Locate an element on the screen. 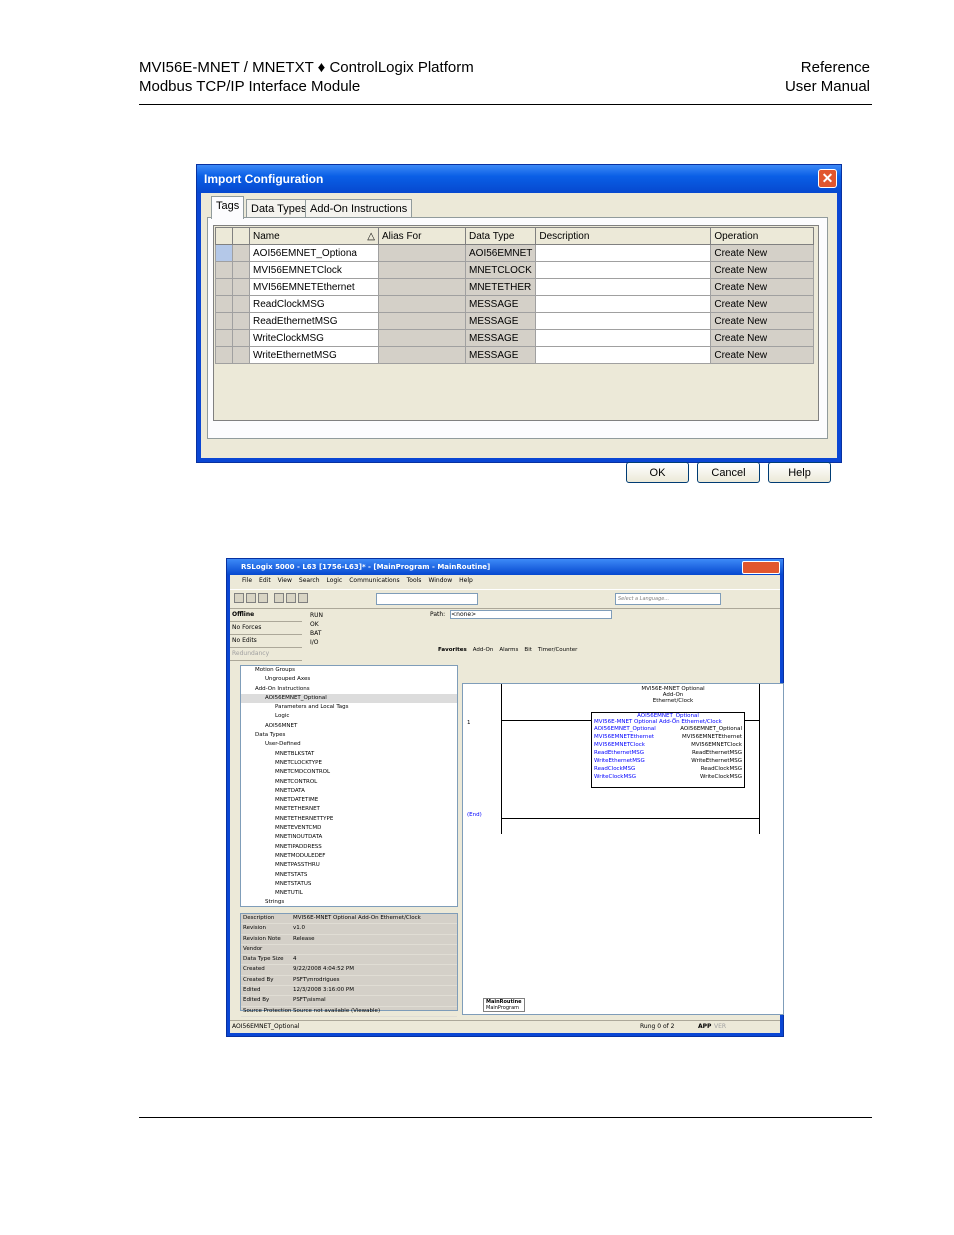  tree-item: MNETBLKSTAT is located at coordinates (349, 754).